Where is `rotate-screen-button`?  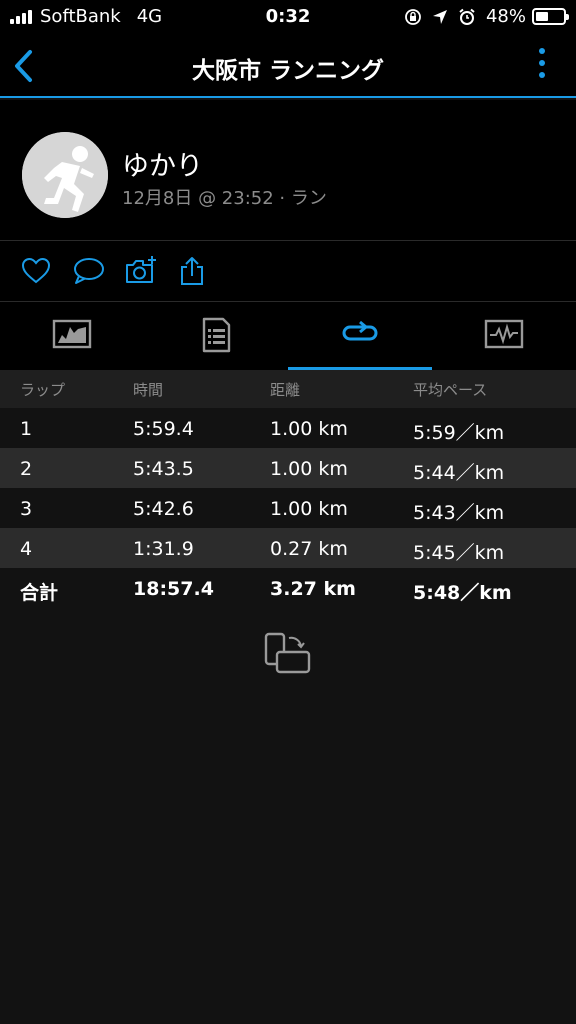
rotate-screen-button is located at coordinates (288, 654).